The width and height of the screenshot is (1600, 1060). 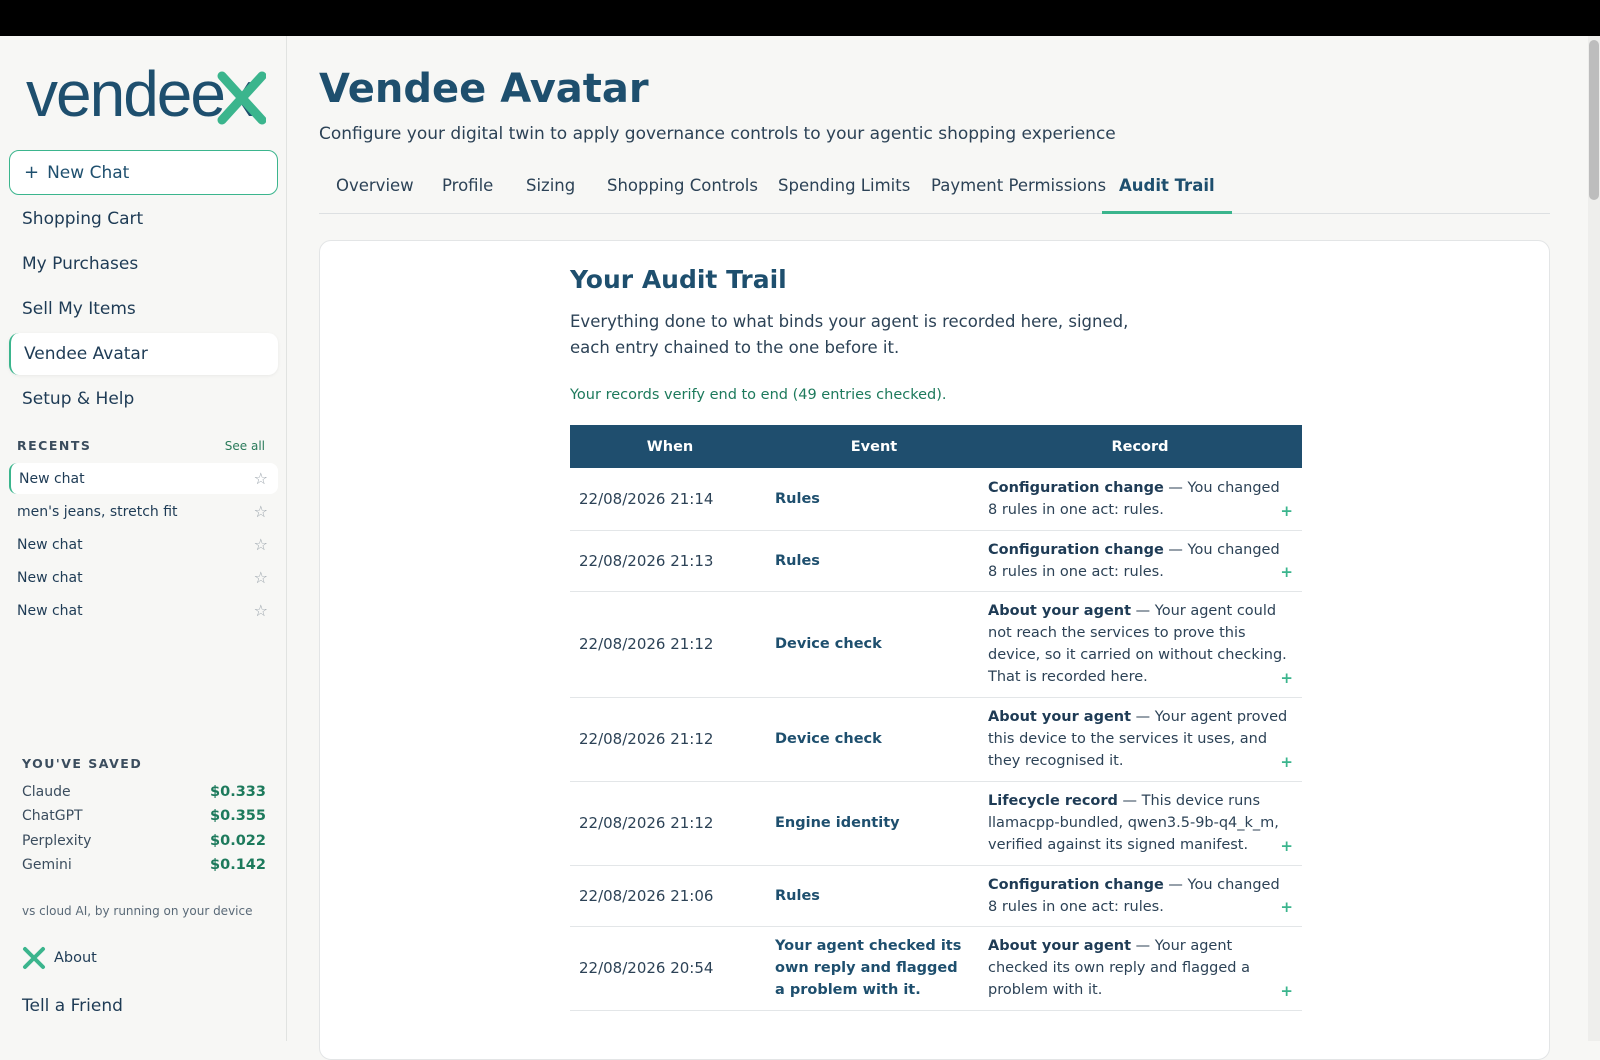 I want to click on about-link: About, so click(x=59, y=958).